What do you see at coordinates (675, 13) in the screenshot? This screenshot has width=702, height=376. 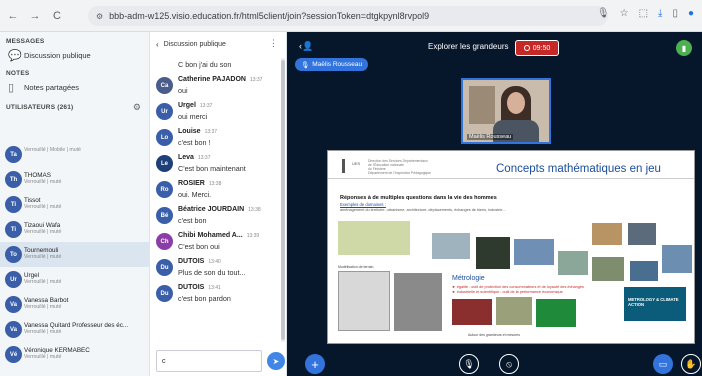 I see `side-panel-icon: ▯` at bounding box center [675, 13].